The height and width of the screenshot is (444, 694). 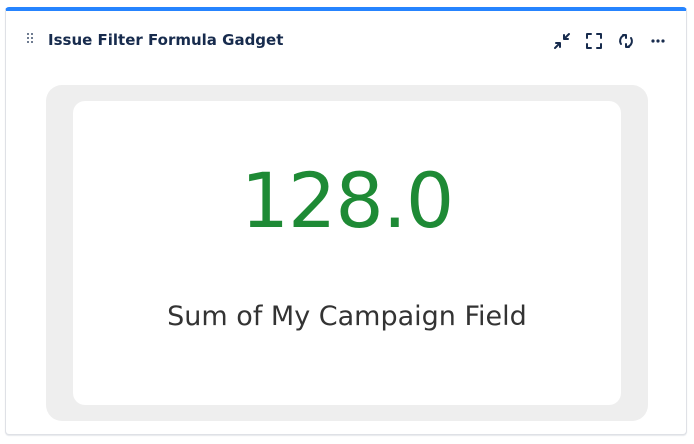 I want to click on drag-handle-icon, so click(x=31, y=39).